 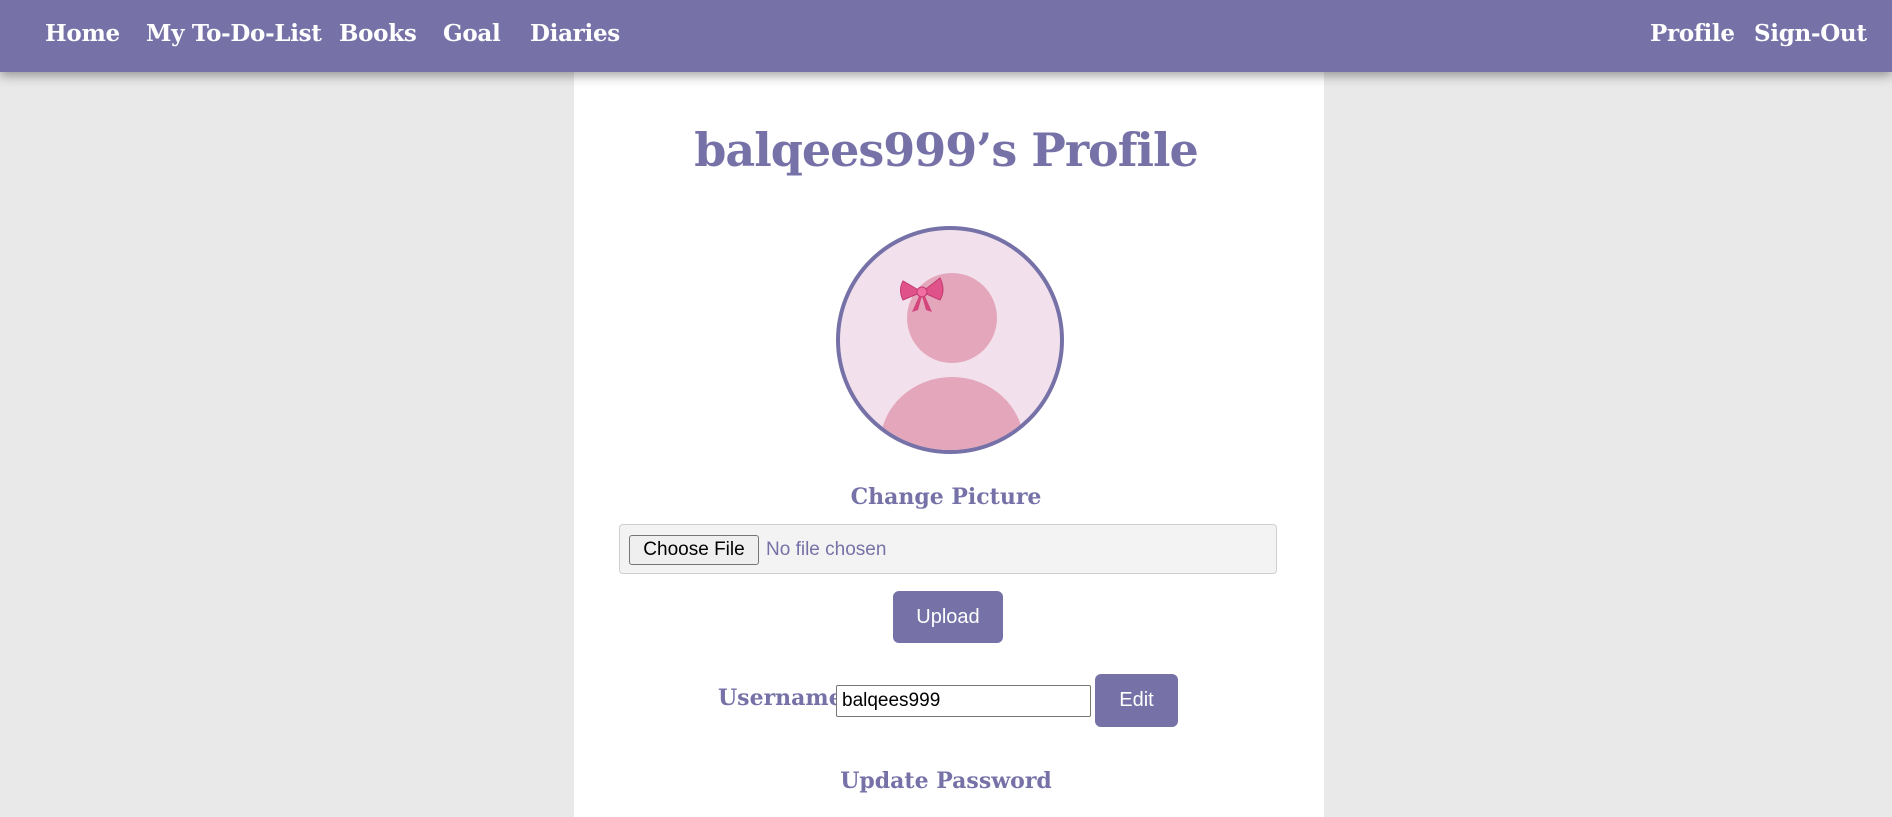 What do you see at coordinates (234, 34) in the screenshot?
I see `nav-todo-list-link: My To-Do-List` at bounding box center [234, 34].